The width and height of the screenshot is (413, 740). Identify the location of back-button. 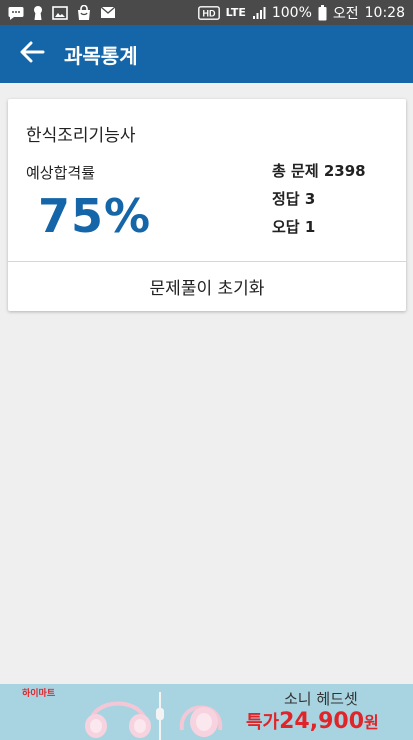
(32, 54).